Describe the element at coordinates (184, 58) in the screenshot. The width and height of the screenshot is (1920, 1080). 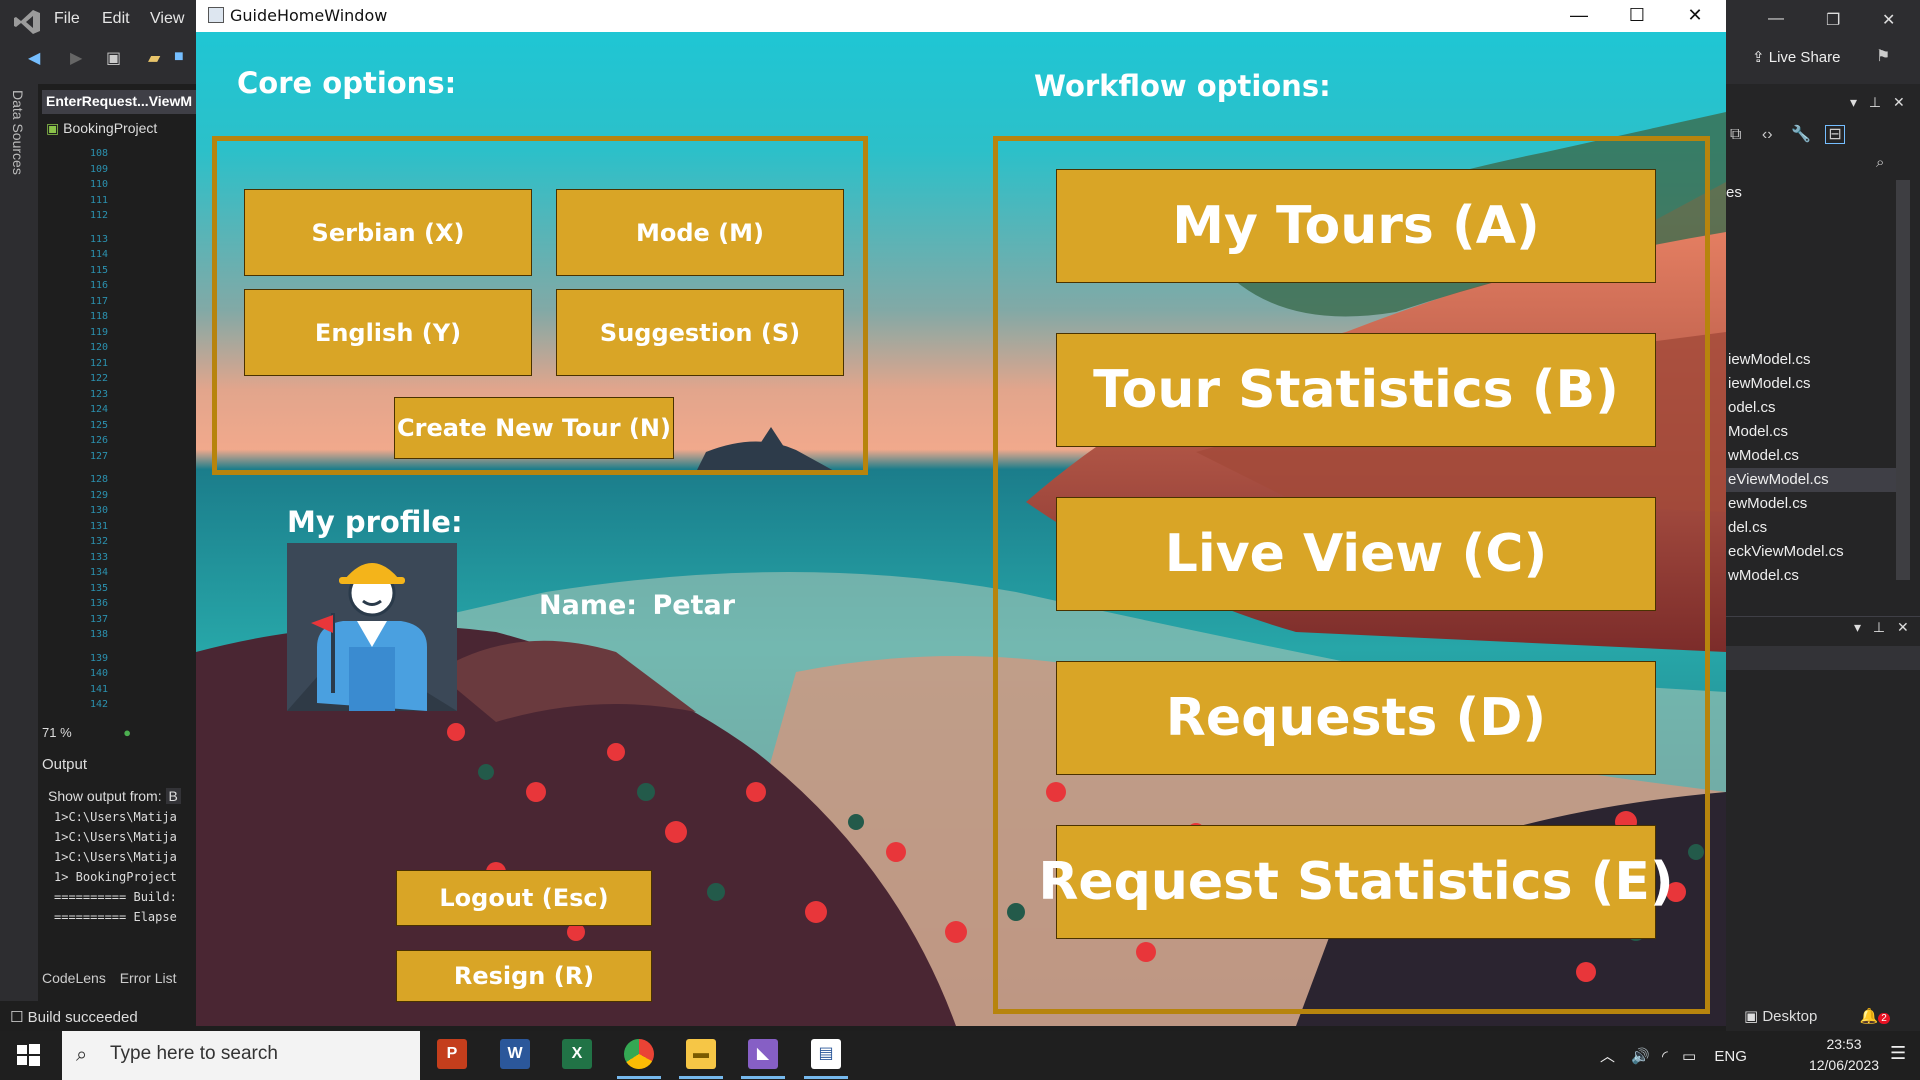
I see `save-icon: ■` at that location.